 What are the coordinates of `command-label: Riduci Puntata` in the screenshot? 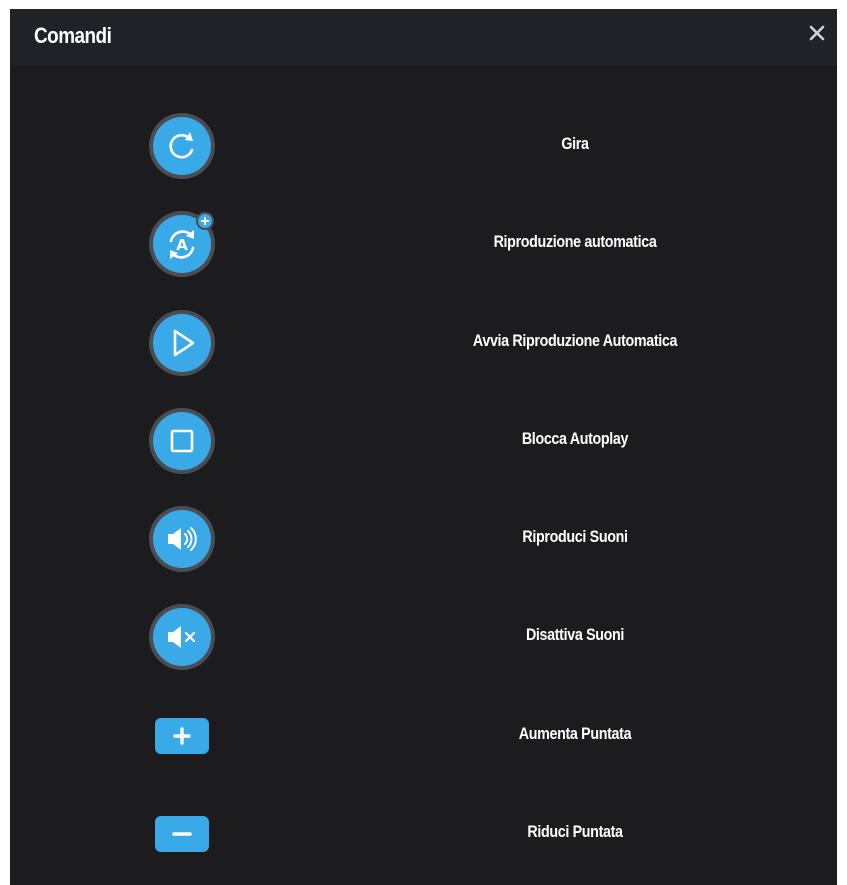 It's located at (575, 832).